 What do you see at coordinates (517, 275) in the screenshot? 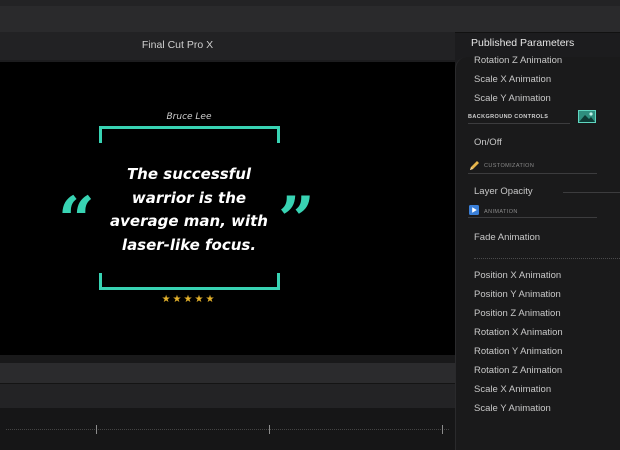
I see `param-position-x-animation: Position X Animation` at bounding box center [517, 275].